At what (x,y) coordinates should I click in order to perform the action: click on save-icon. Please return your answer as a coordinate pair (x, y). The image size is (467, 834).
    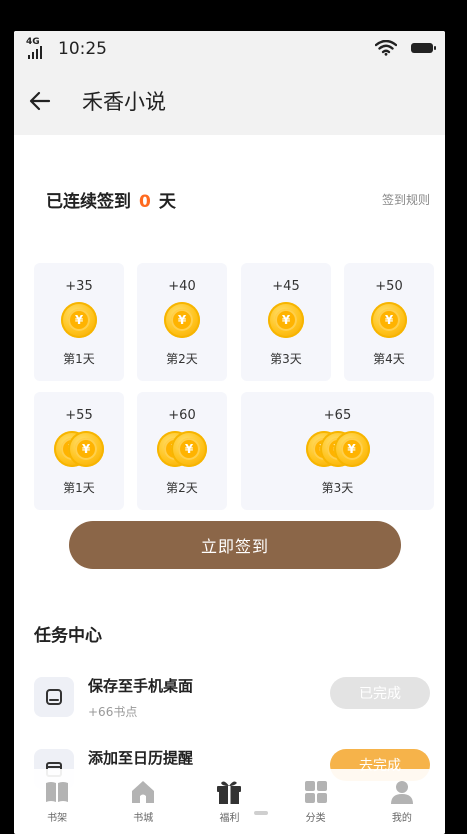
    Looking at the image, I should click on (54, 697).